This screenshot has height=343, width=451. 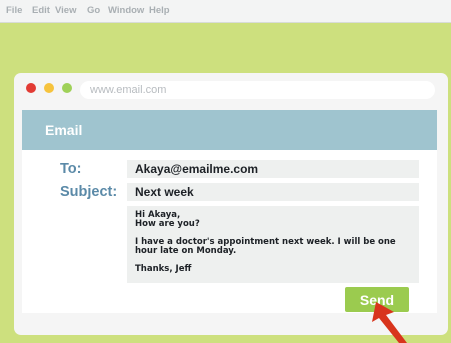 I want to click on menu-window: Window, so click(x=126, y=10).